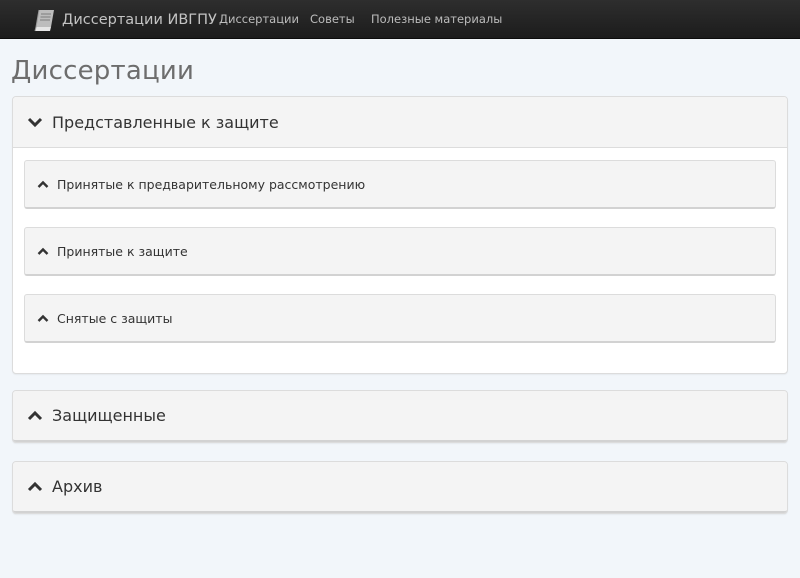 This screenshot has height=578, width=800. What do you see at coordinates (109, 415) in the screenshot?
I see `panel-title-defended: Защищенные` at bounding box center [109, 415].